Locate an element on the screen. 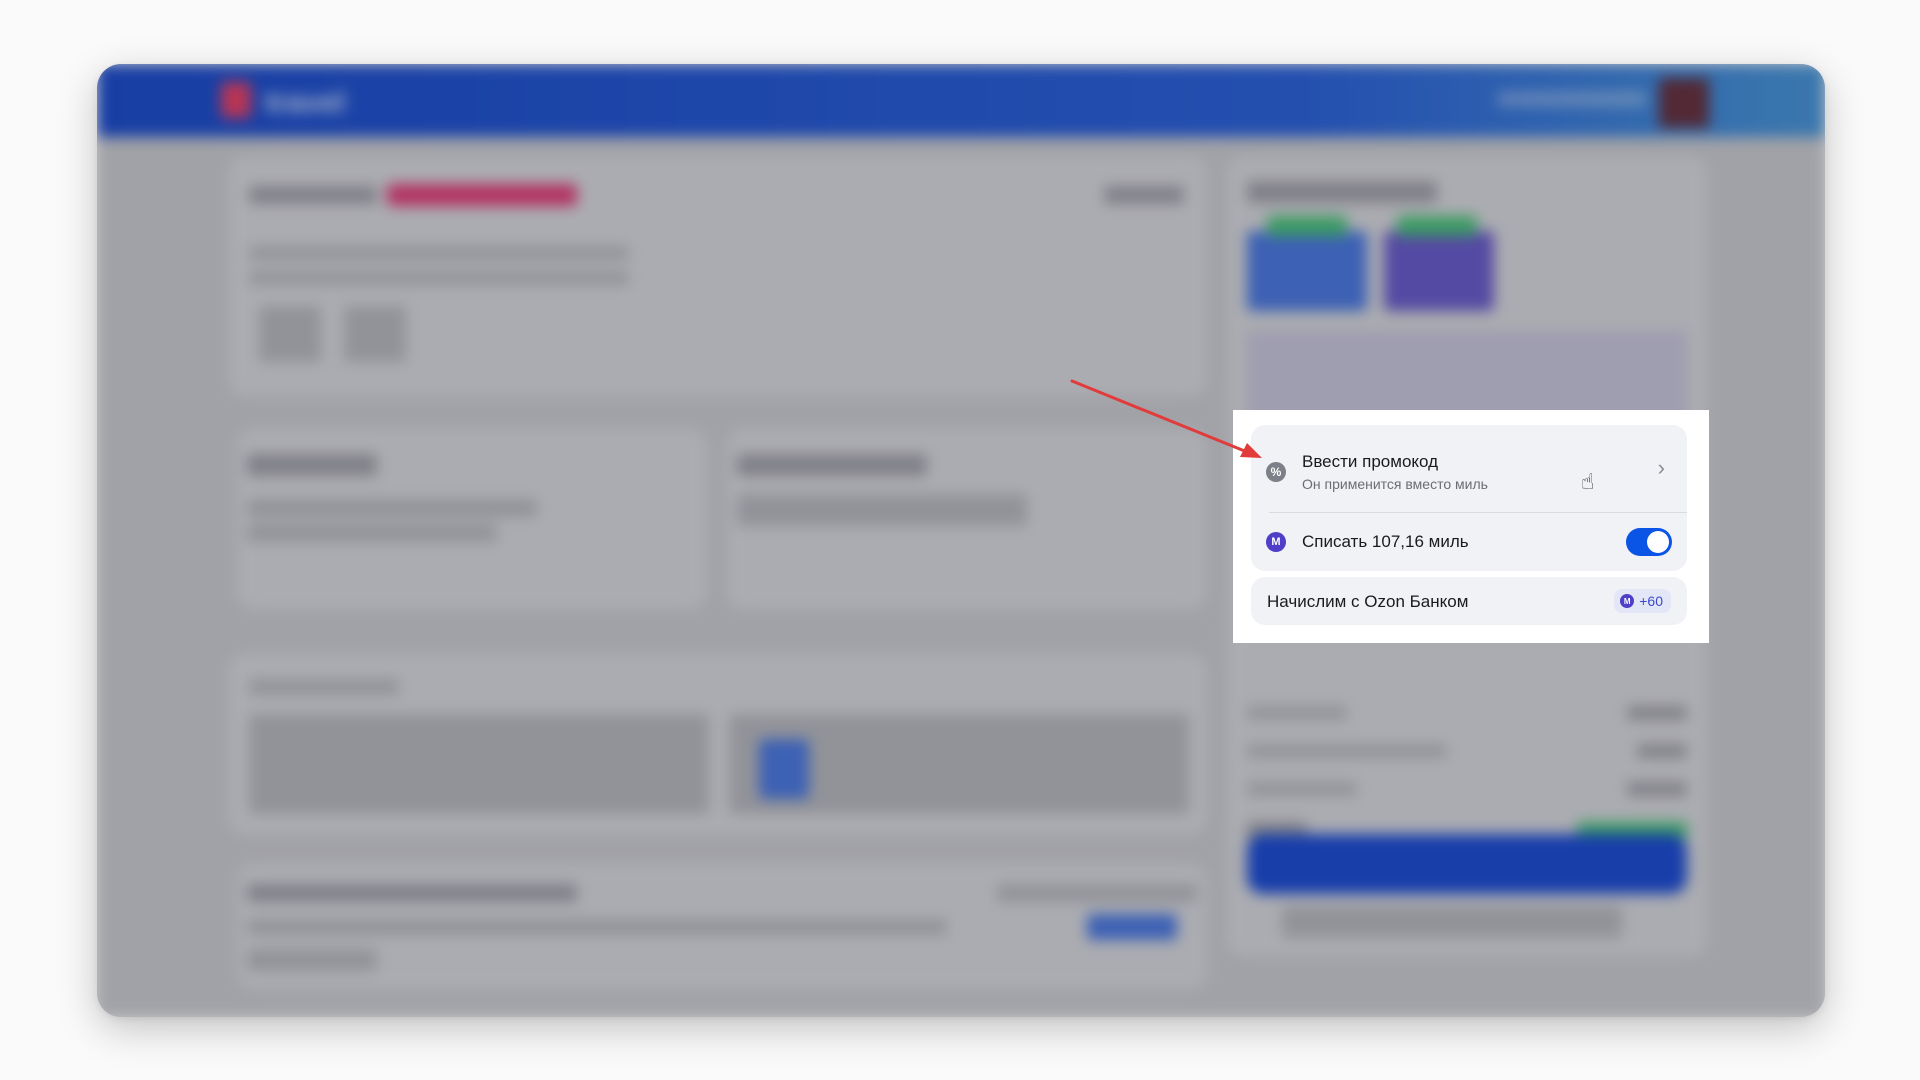  ozon-bank-row: Начислим с Ozon Банком M +60 is located at coordinates (1469, 601).